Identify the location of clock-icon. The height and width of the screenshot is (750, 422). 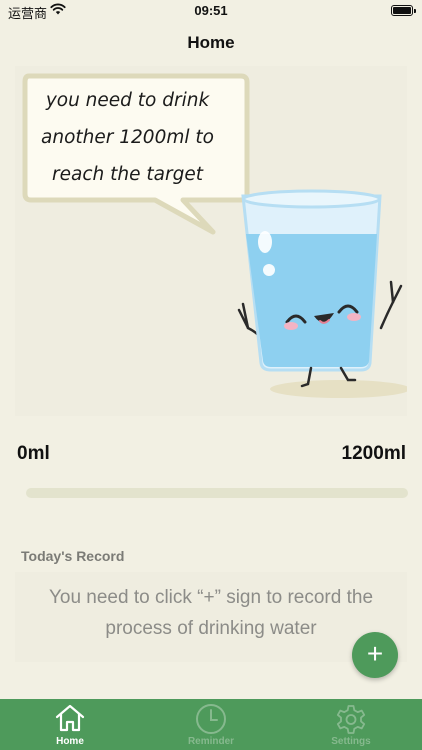
(211, 719).